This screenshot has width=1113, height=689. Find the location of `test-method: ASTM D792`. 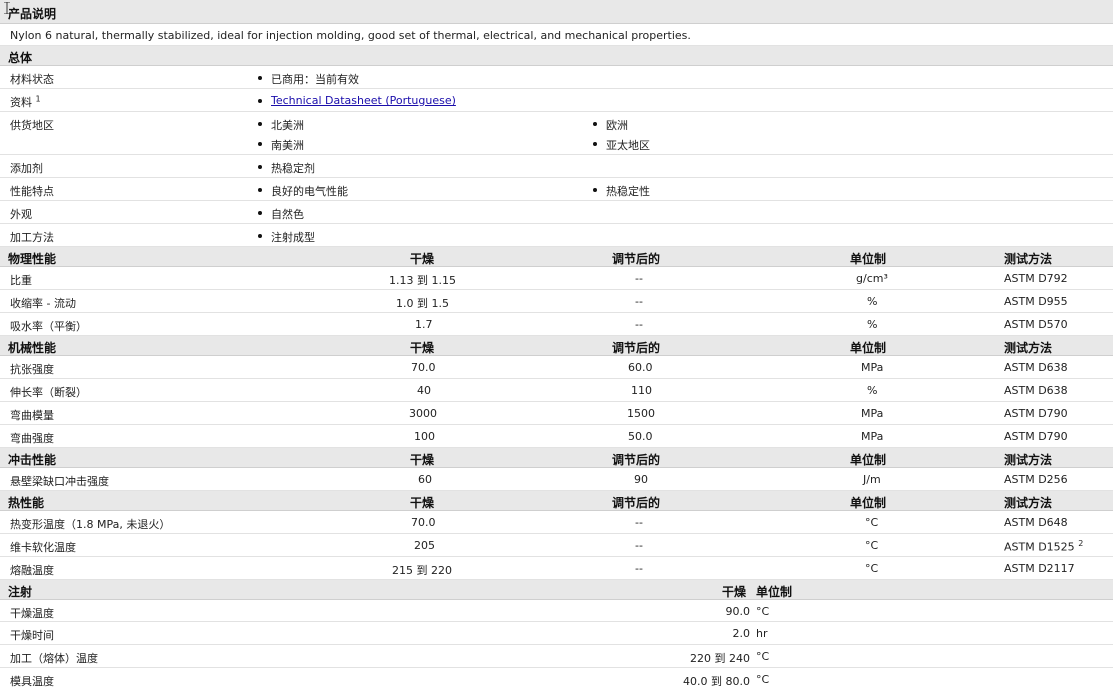

test-method: ASTM D792 is located at coordinates (1036, 278).